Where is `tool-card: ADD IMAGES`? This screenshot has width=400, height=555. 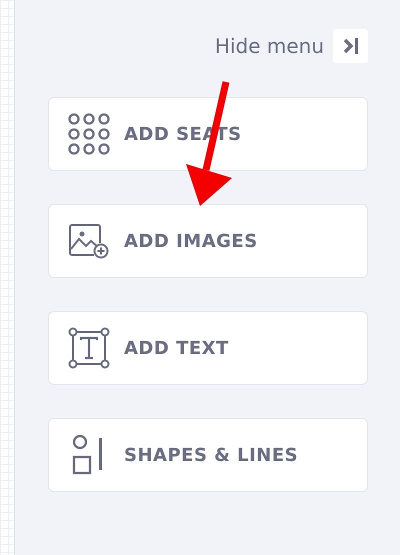 tool-card: ADD IMAGES is located at coordinates (208, 241).